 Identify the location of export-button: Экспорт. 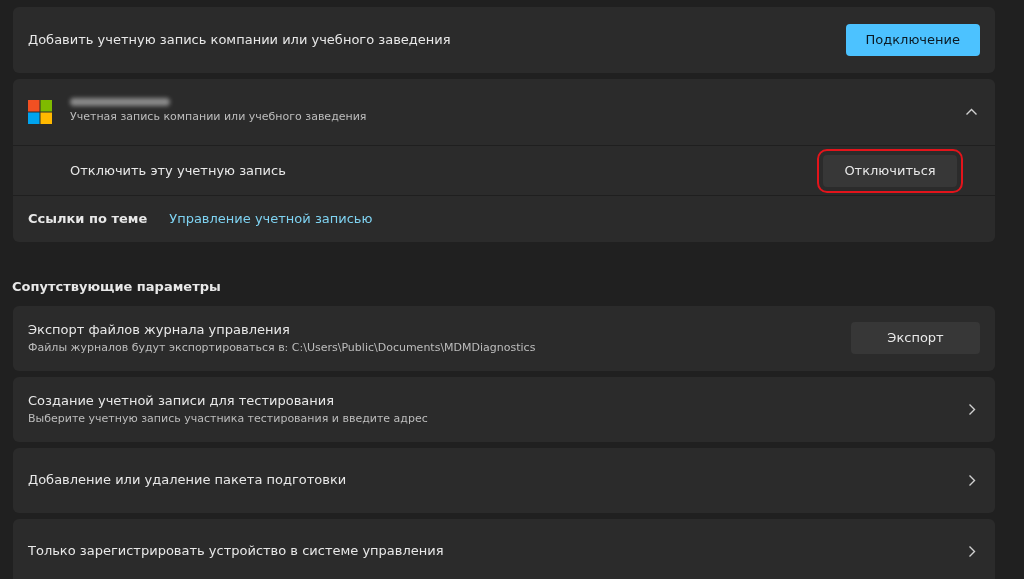
(915, 338).